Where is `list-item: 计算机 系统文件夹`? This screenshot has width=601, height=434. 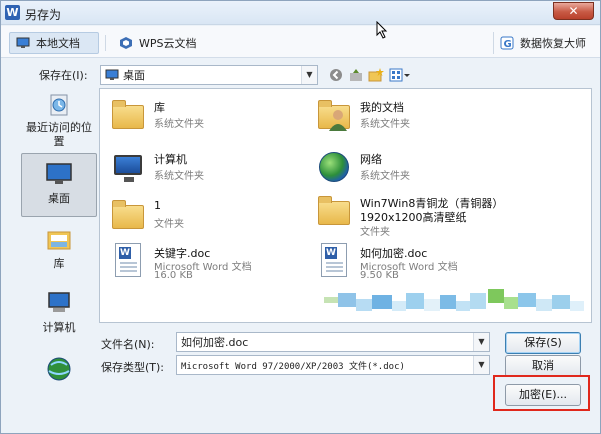 list-item: 计算机 系统文件夹 is located at coordinates (219, 168).